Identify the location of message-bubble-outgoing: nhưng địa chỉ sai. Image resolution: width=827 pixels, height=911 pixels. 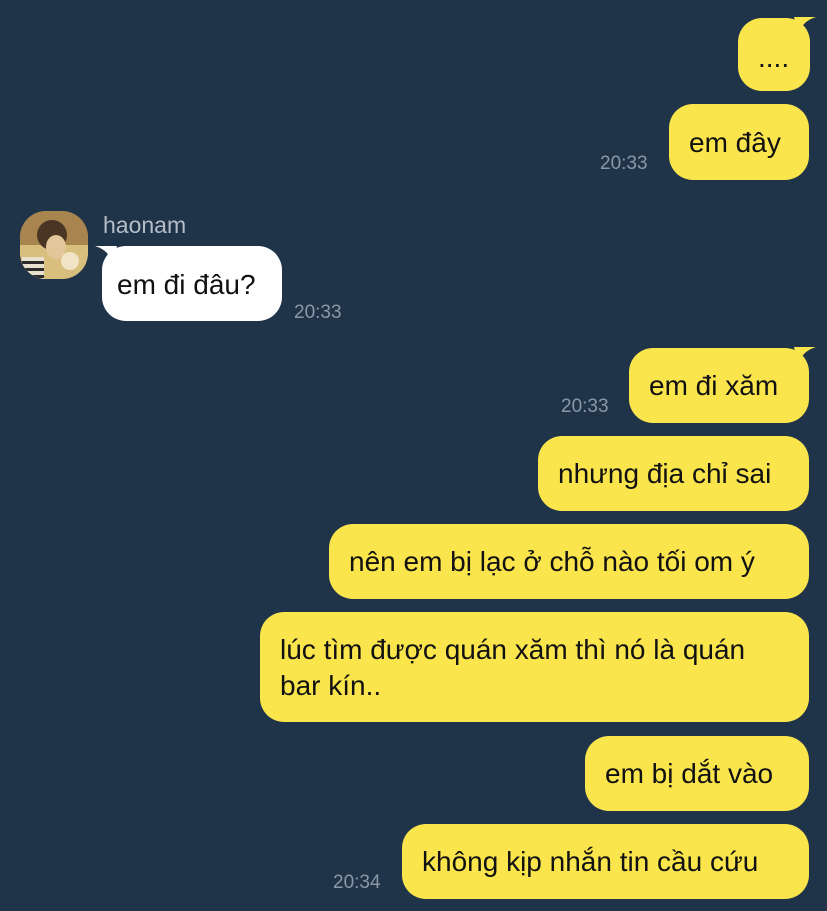
(673, 473).